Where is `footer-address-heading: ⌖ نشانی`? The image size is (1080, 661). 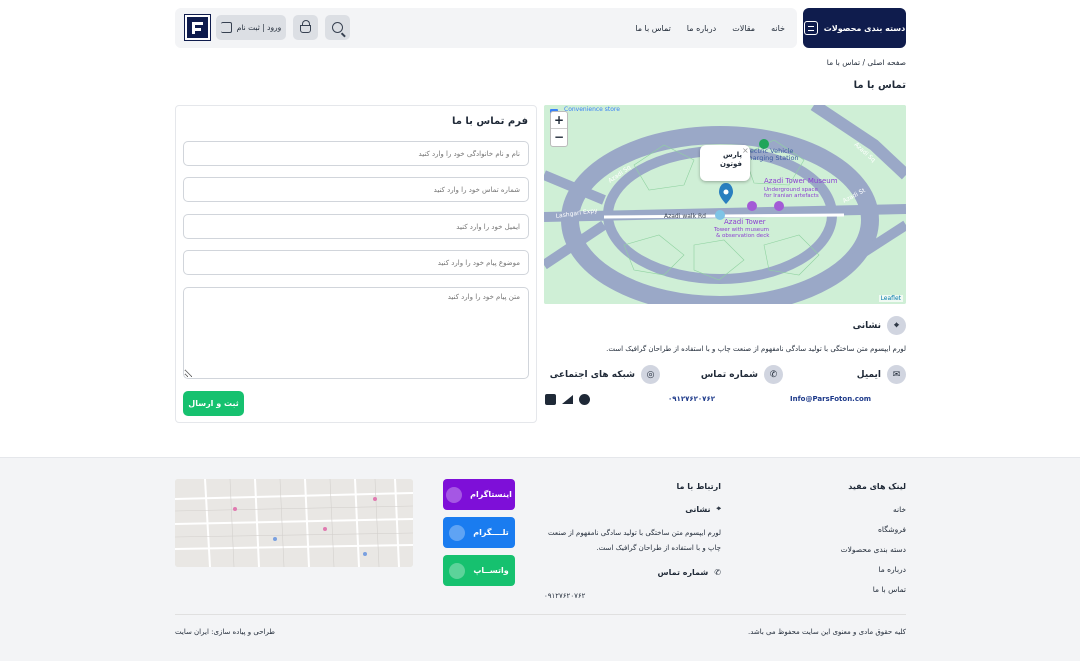 footer-address-heading: ⌖ نشانی is located at coordinates (703, 509).